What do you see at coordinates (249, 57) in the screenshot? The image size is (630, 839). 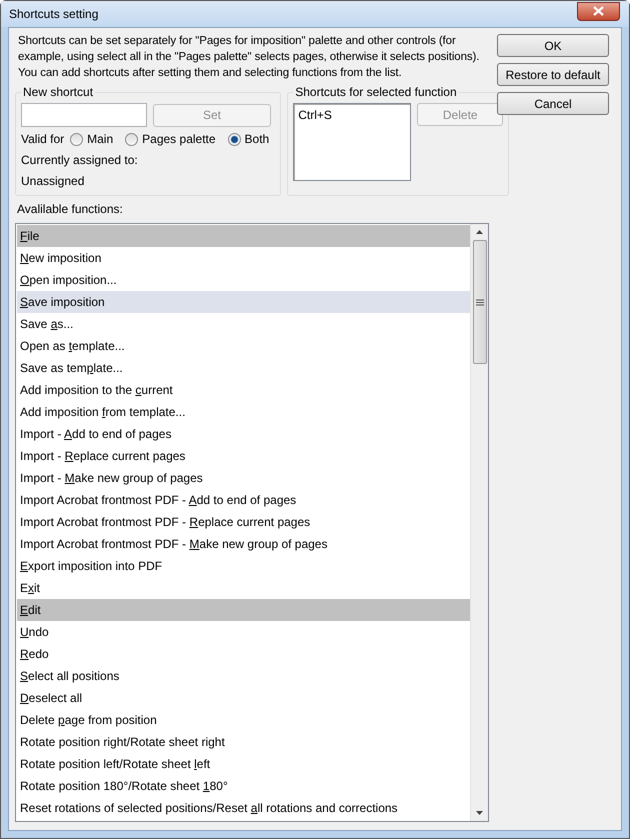 I see `intro-text: Shortcuts can be set separately for "Pages for imposition" palette and other controls (for example, using select all in the "Pages palette" selects pages, otherwise it selects positions). You can add shortcuts after setting them and selecting functions from the list.` at bounding box center [249, 57].